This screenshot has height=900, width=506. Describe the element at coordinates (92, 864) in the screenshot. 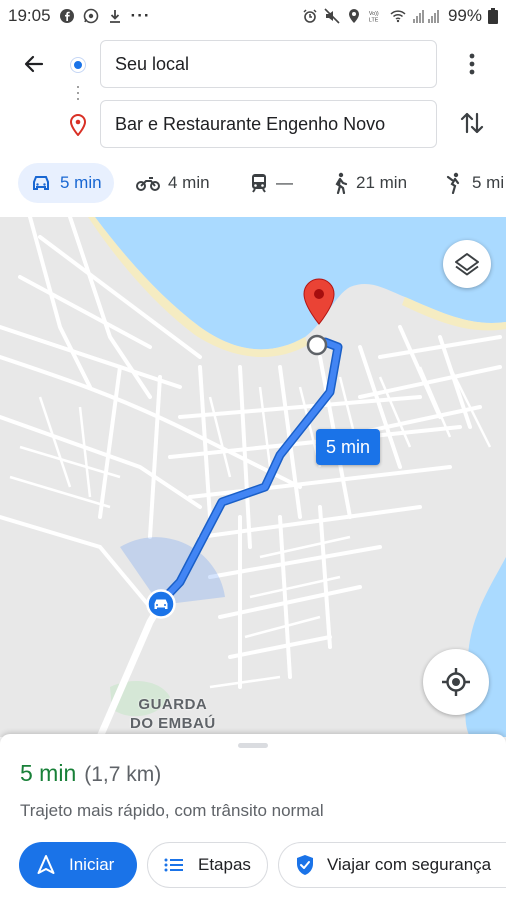

I see `start-label: Iniciar` at that location.